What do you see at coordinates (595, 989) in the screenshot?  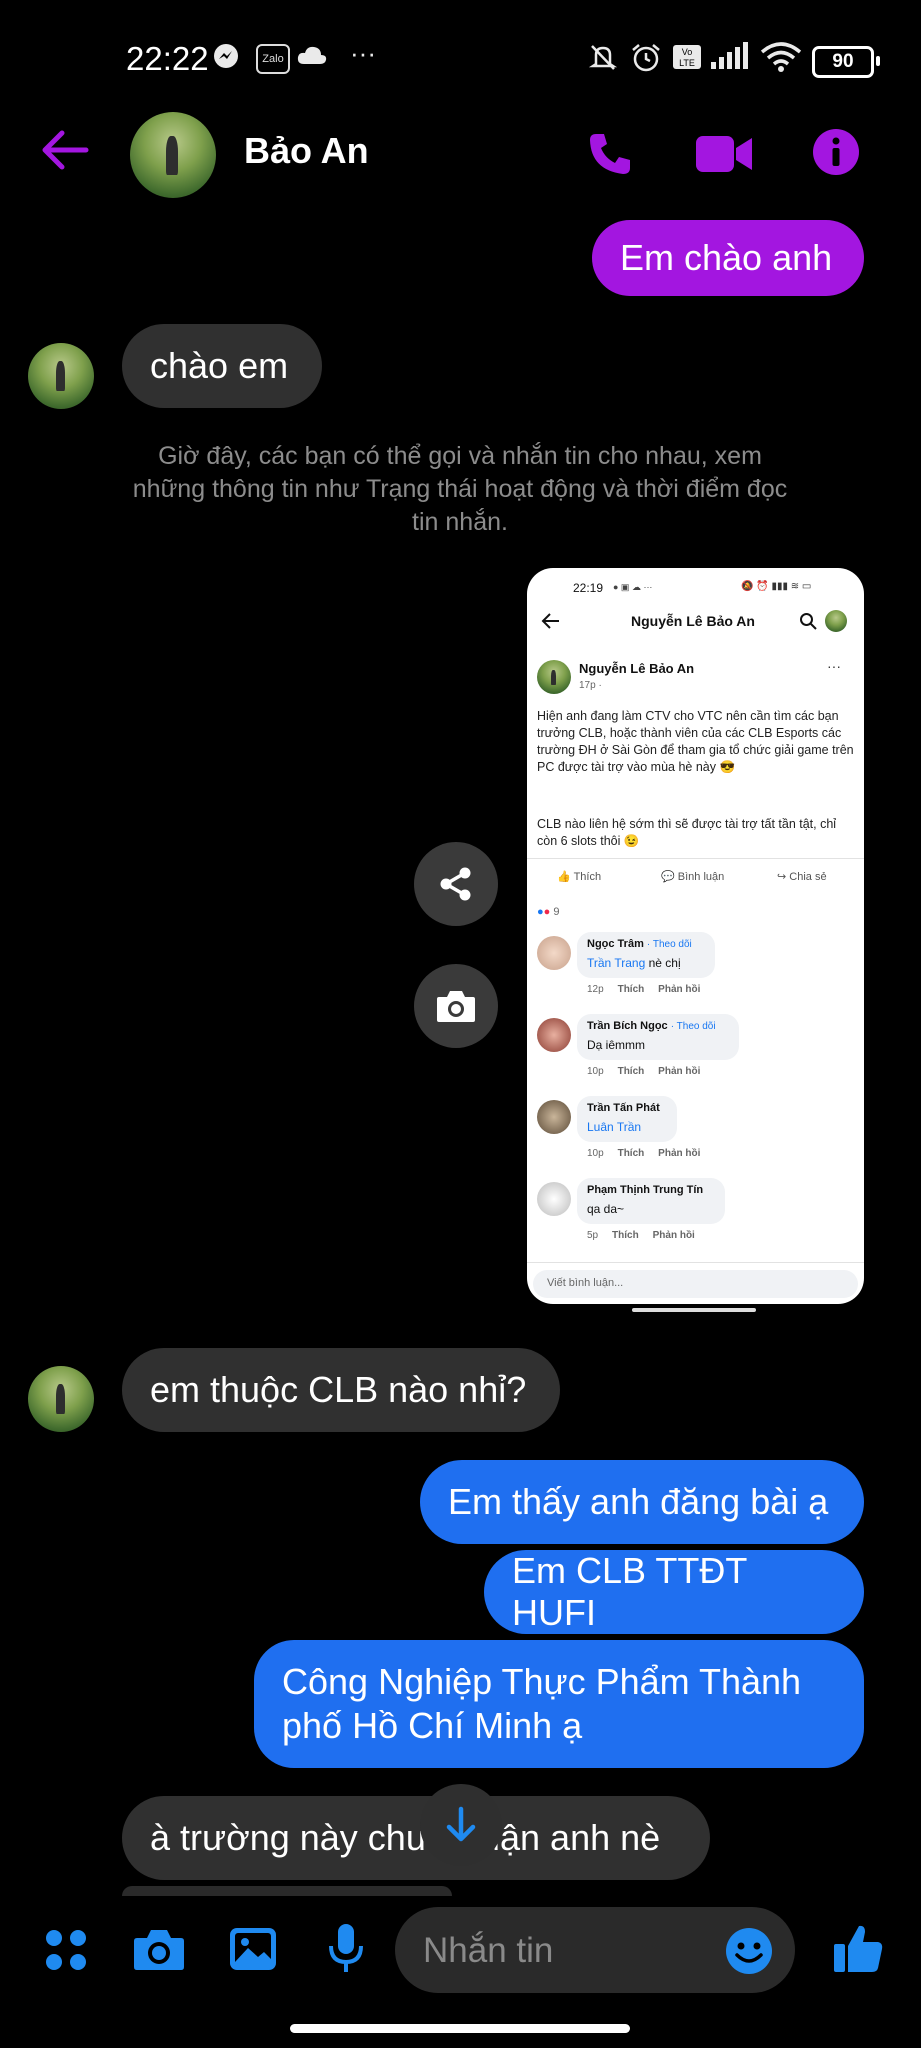 I see `shot-comment-time: 12p` at bounding box center [595, 989].